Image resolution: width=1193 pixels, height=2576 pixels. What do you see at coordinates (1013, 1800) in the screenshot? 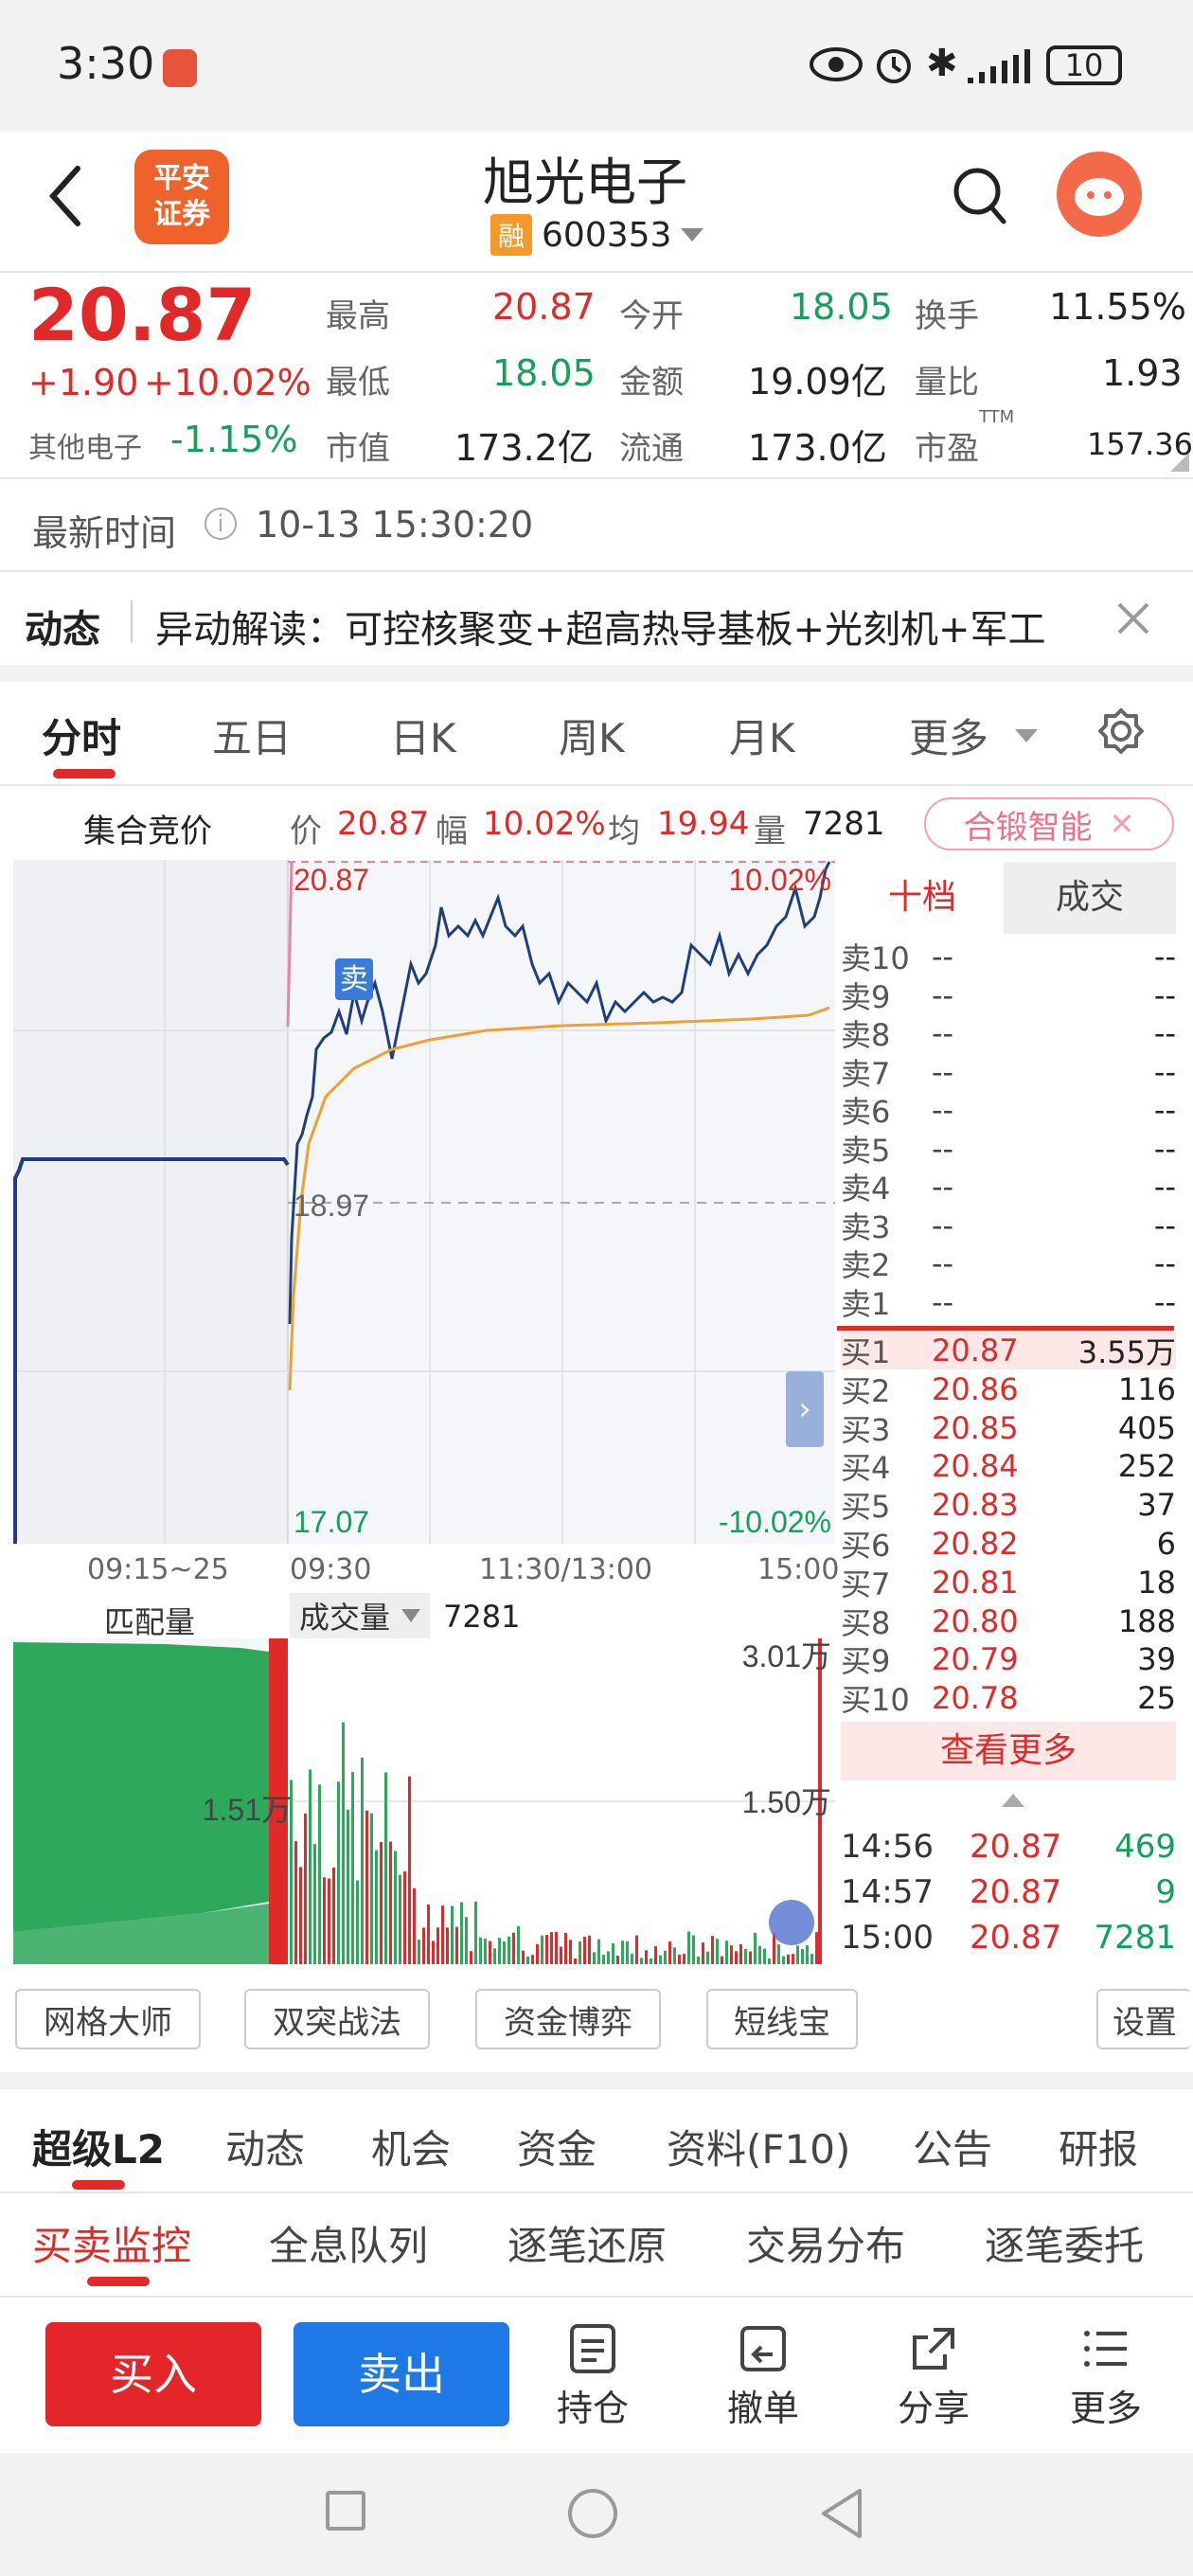
I see `chevron-up-icon` at bounding box center [1013, 1800].